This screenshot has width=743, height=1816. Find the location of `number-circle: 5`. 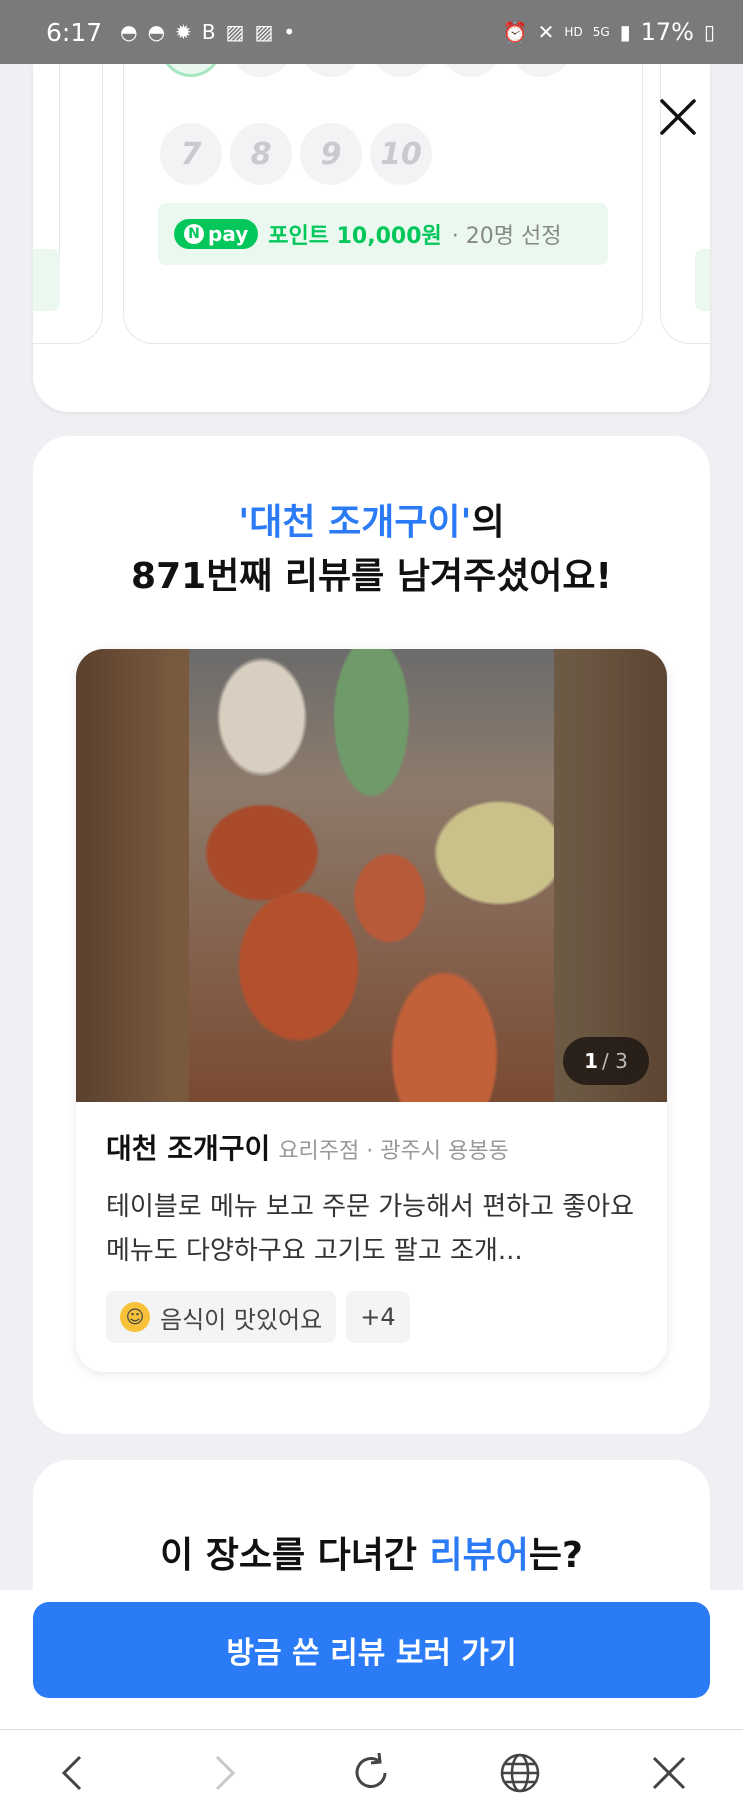

number-circle: 5 is located at coordinates (471, 70).